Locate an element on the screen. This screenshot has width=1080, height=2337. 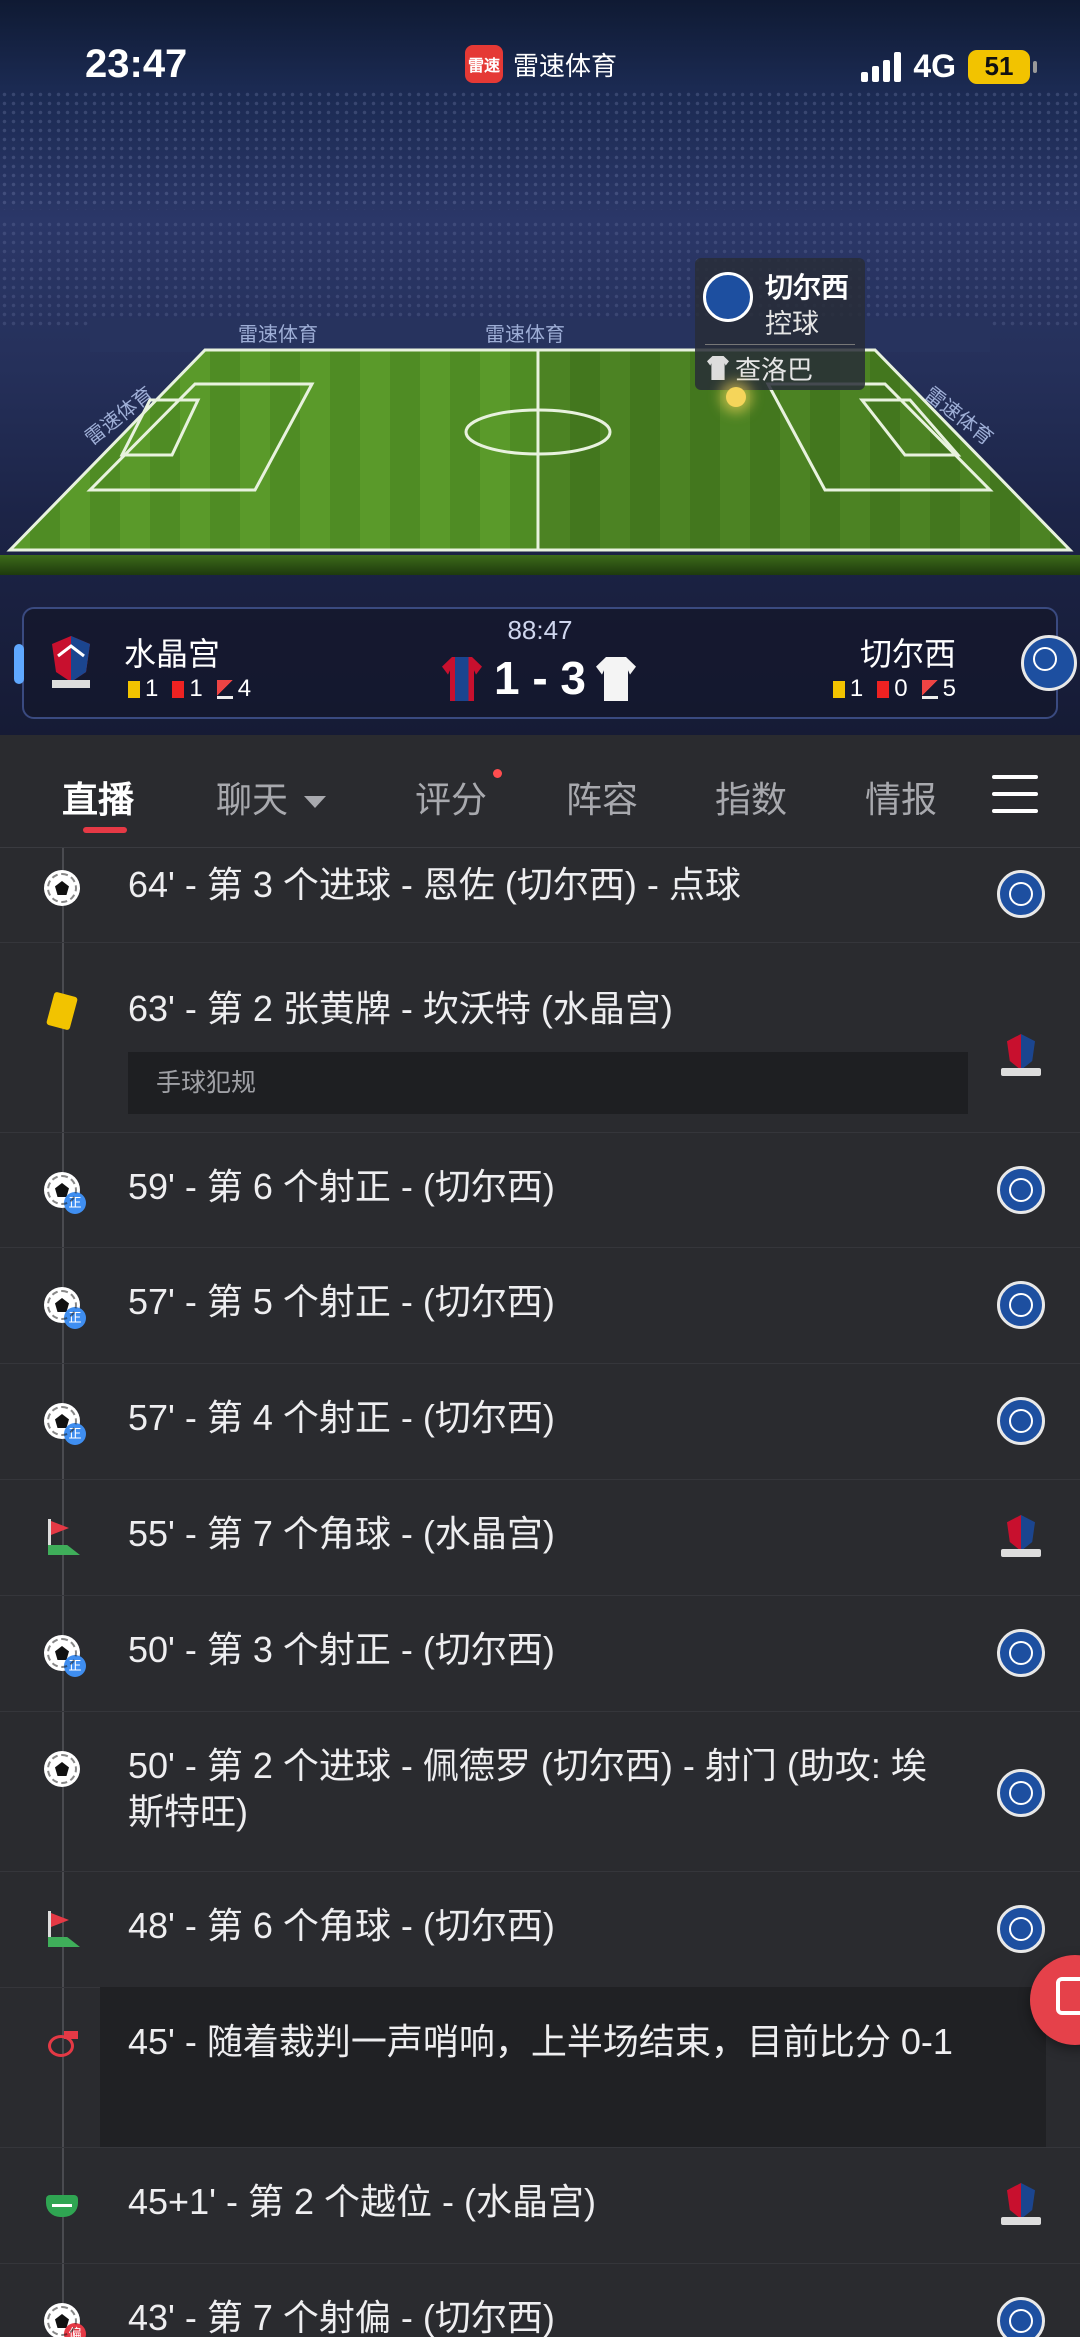
ball-icon is located at coordinates (736, 397).